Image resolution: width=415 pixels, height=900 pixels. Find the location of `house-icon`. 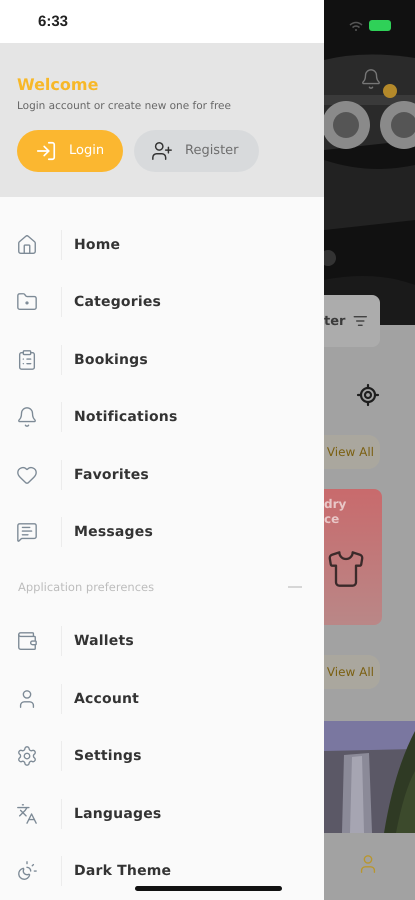

house-icon is located at coordinates (27, 245).